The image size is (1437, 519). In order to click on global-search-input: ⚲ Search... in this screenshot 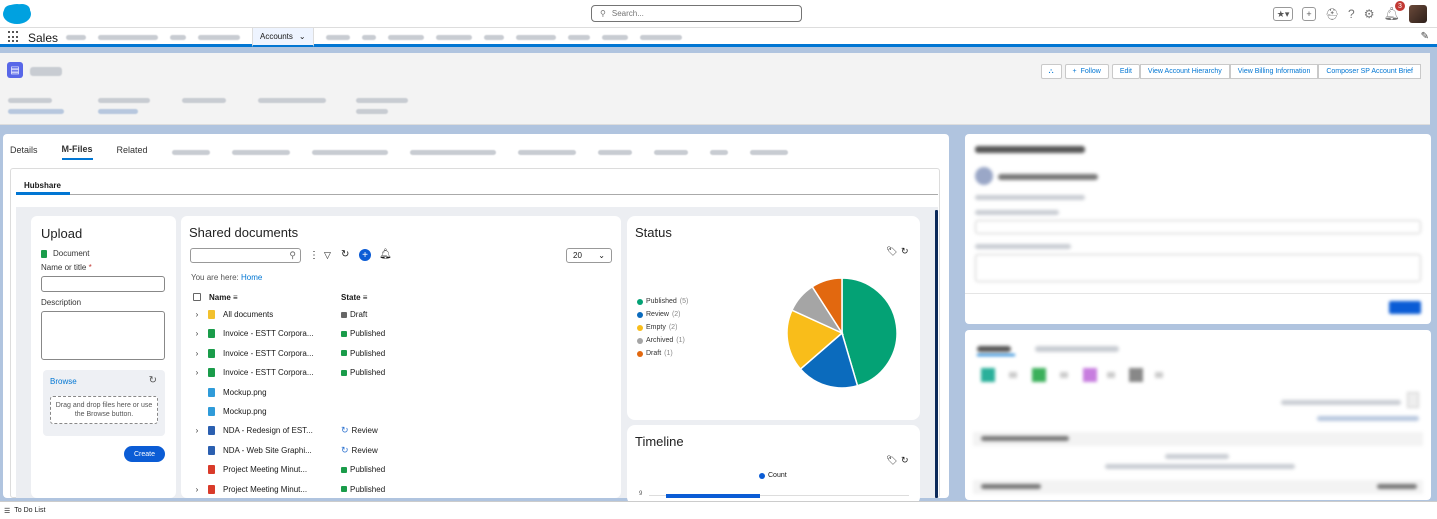, I will do `click(696, 13)`.